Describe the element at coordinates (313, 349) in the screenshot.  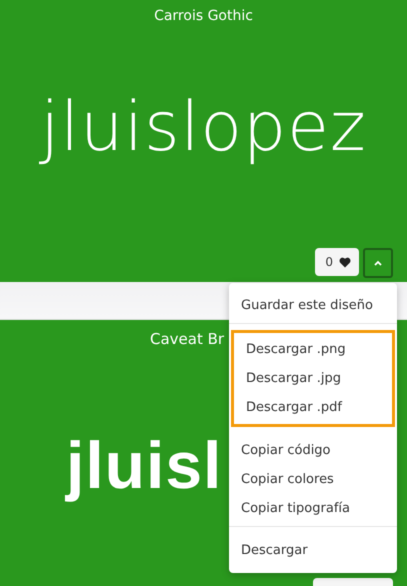
I see `menu-item: Descargar .png` at that location.